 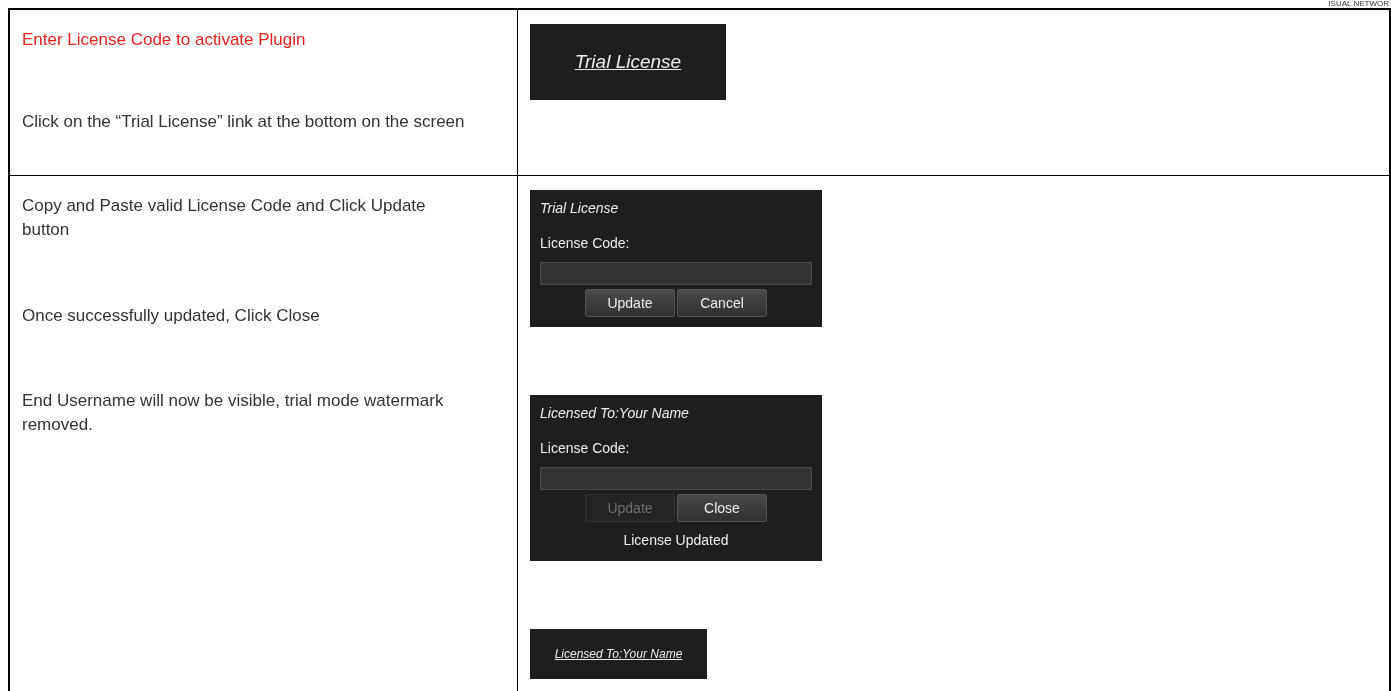 I want to click on dialog-button: Update, so click(x=630, y=303).